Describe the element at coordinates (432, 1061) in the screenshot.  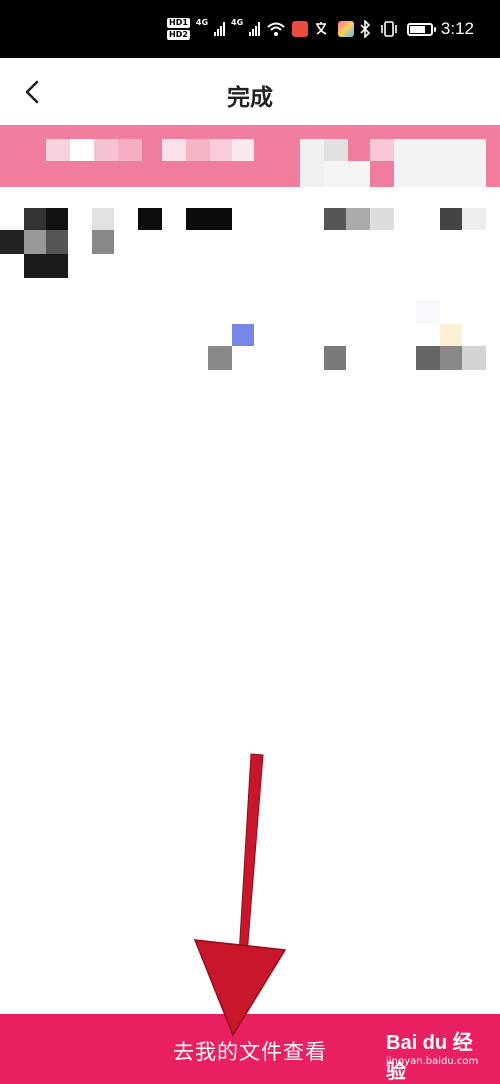
I see `watermark-url: jingyan.baidu.com` at that location.